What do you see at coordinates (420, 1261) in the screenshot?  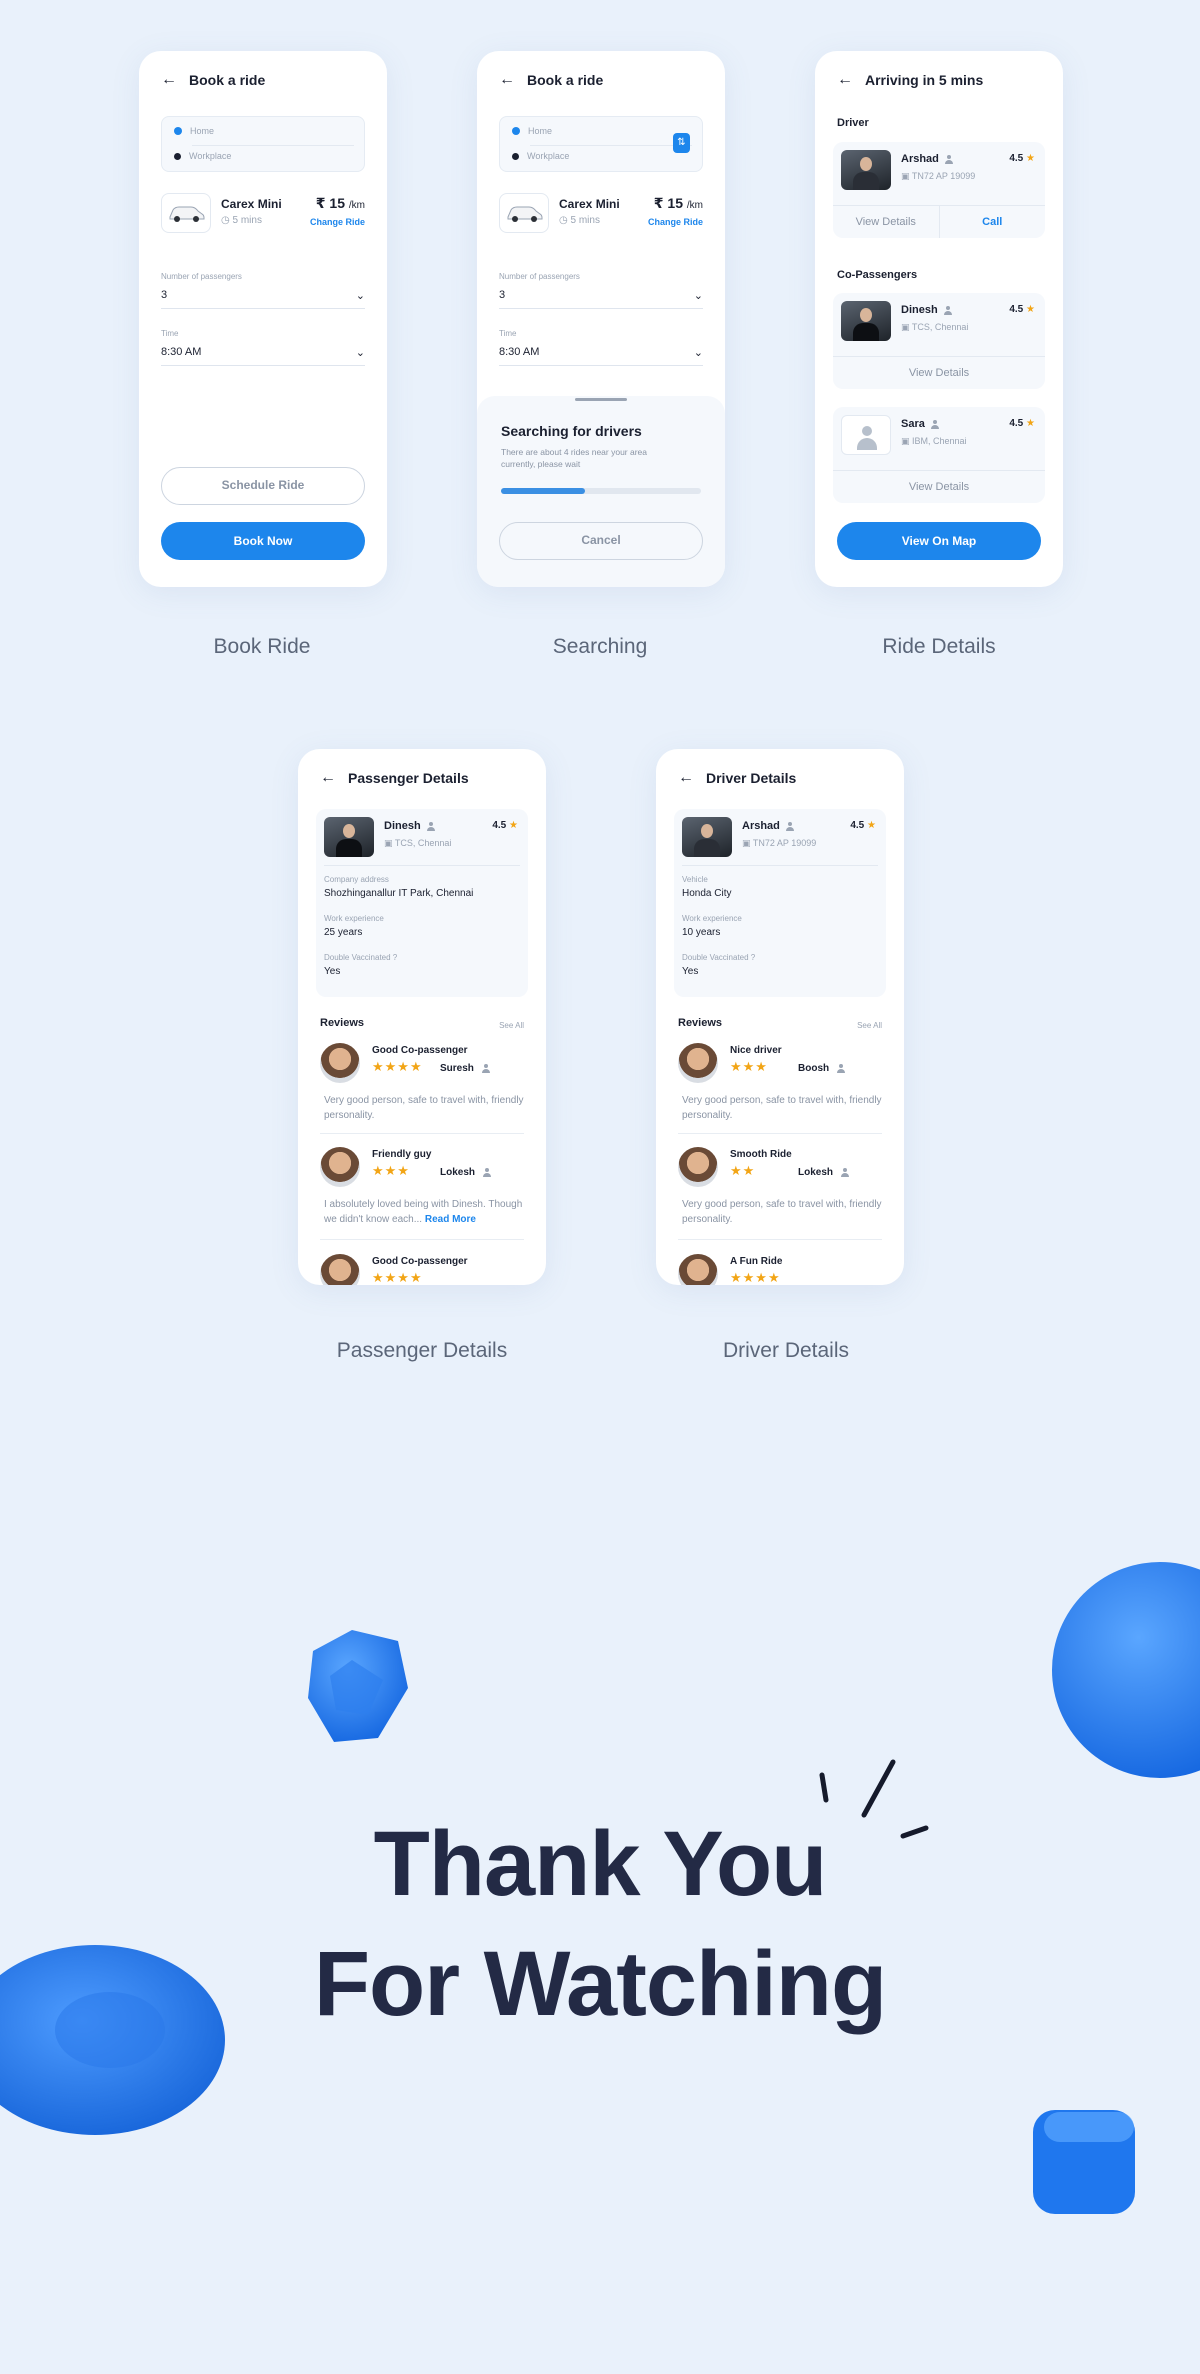 I see `review-title: Good Co-passenger` at bounding box center [420, 1261].